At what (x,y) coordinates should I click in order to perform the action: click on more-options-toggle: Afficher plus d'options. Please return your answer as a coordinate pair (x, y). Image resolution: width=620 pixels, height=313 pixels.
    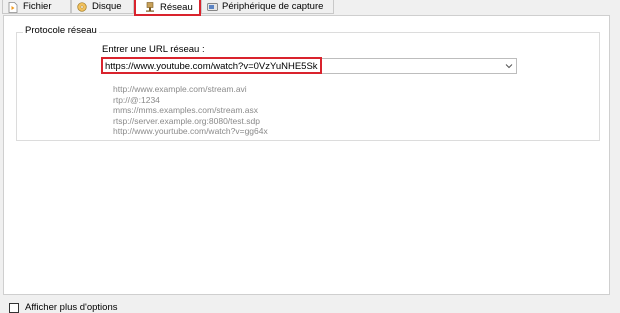
    Looking at the image, I should click on (63, 307).